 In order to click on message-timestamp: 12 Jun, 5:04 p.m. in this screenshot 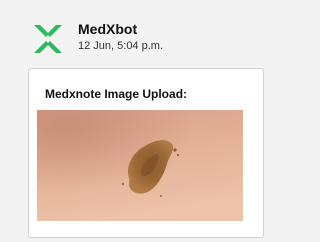, I will do `click(120, 46)`.